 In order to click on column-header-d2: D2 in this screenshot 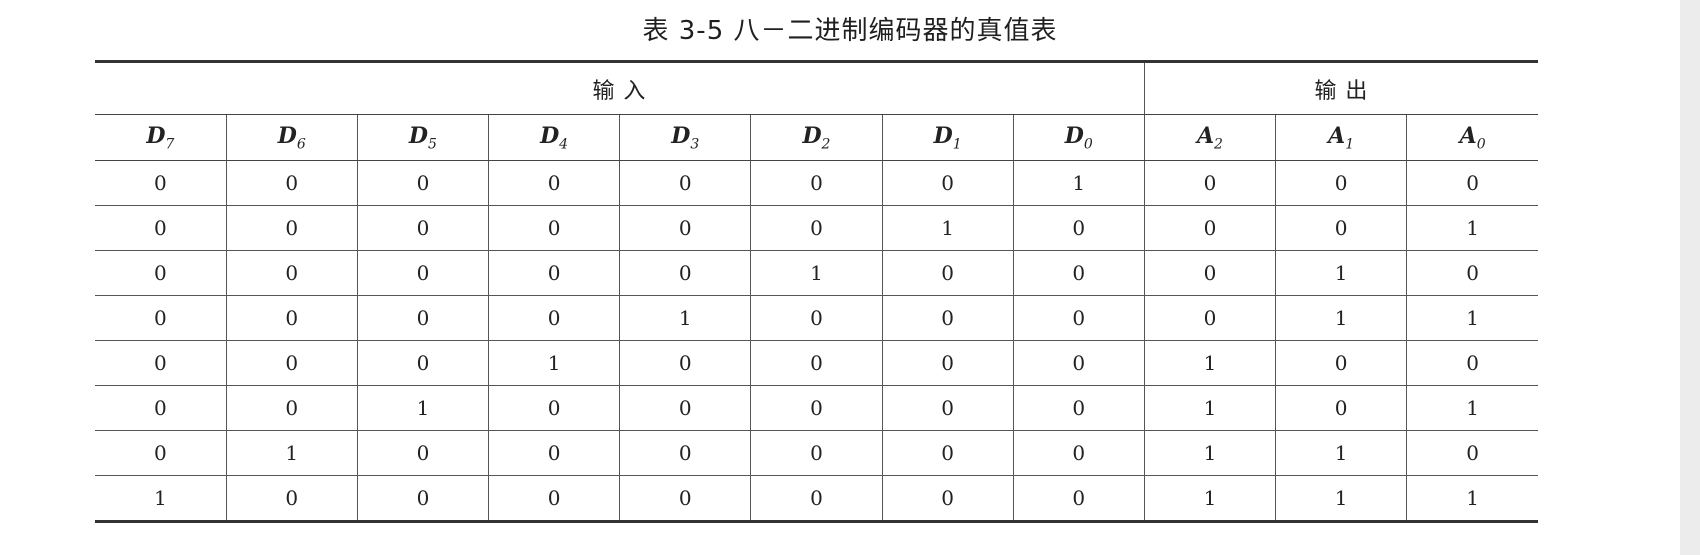, I will do `click(816, 137)`.